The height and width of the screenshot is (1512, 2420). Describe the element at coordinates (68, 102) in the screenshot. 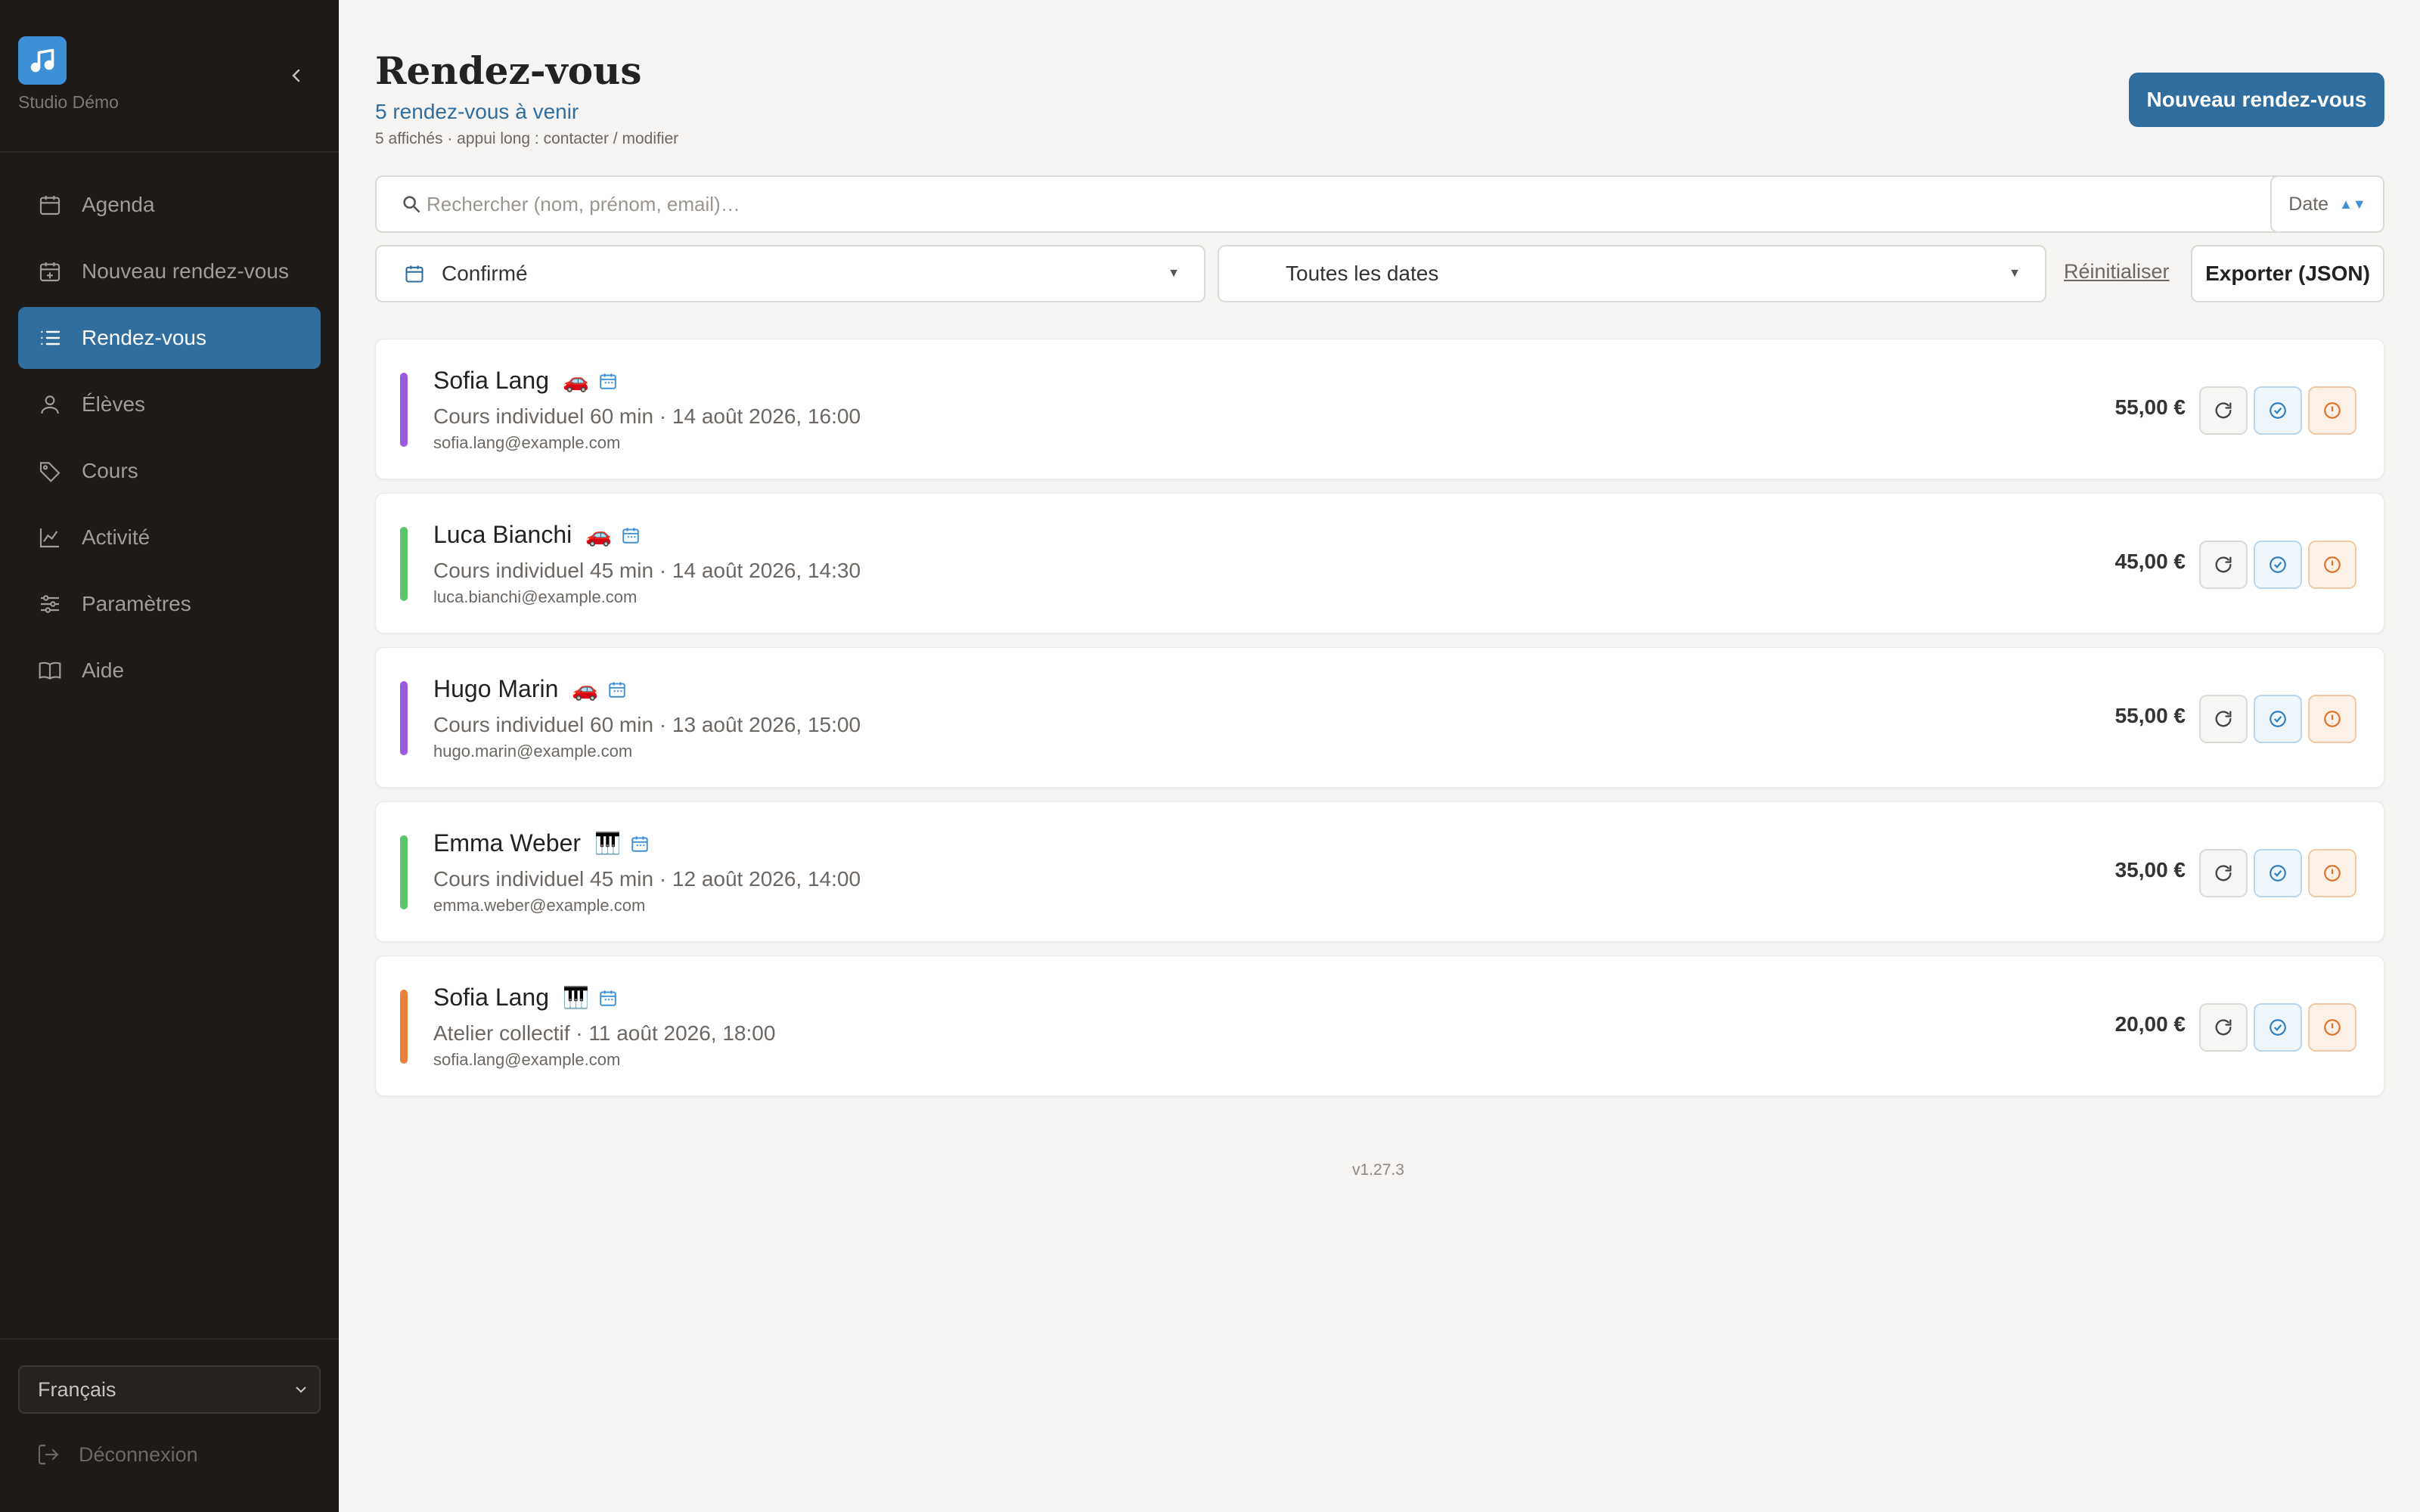

I see `studio-name: Studio Démo` at that location.